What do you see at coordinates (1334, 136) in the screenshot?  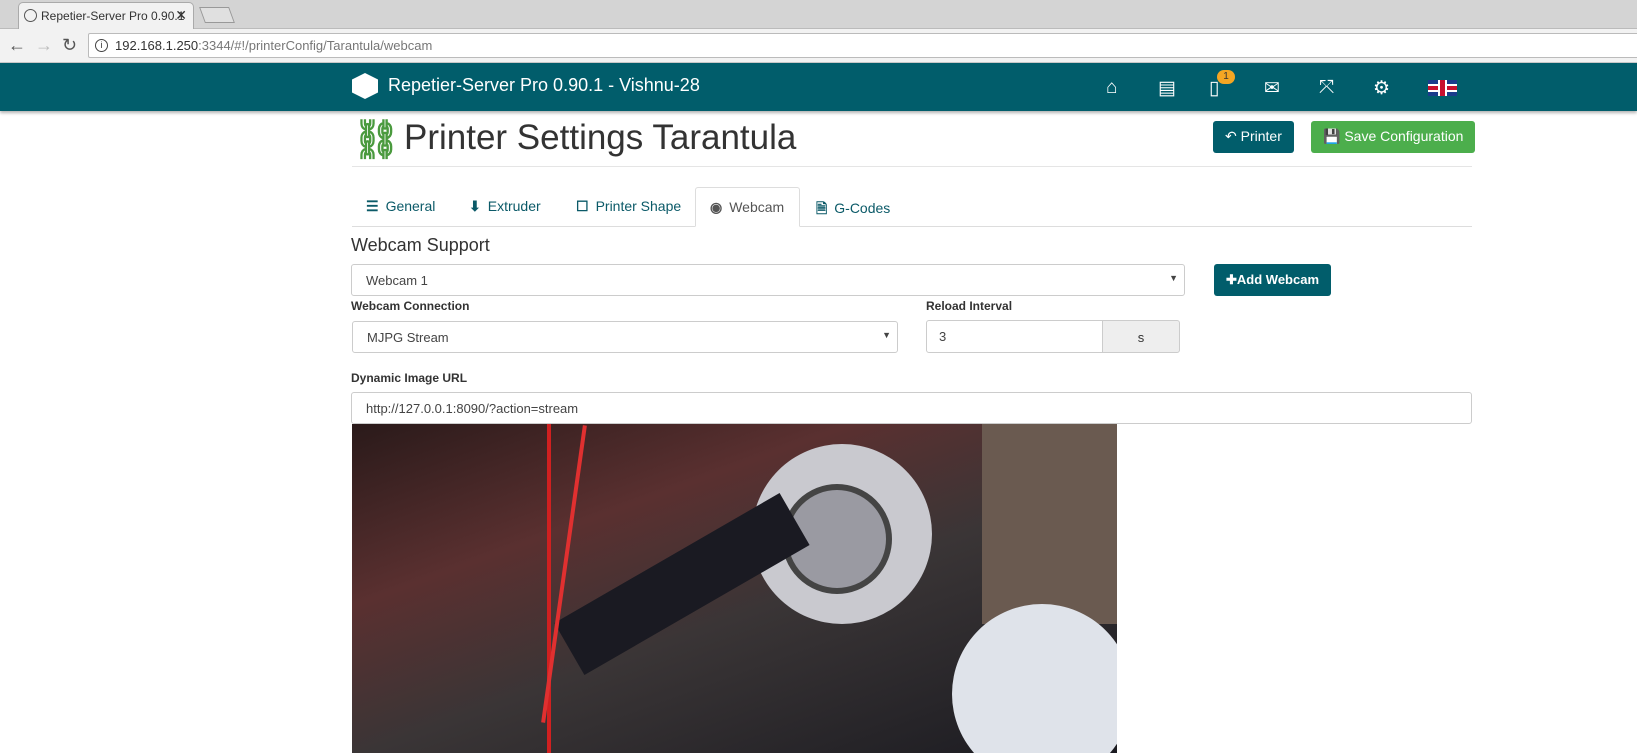 I see `floppy-icon: 💾` at bounding box center [1334, 136].